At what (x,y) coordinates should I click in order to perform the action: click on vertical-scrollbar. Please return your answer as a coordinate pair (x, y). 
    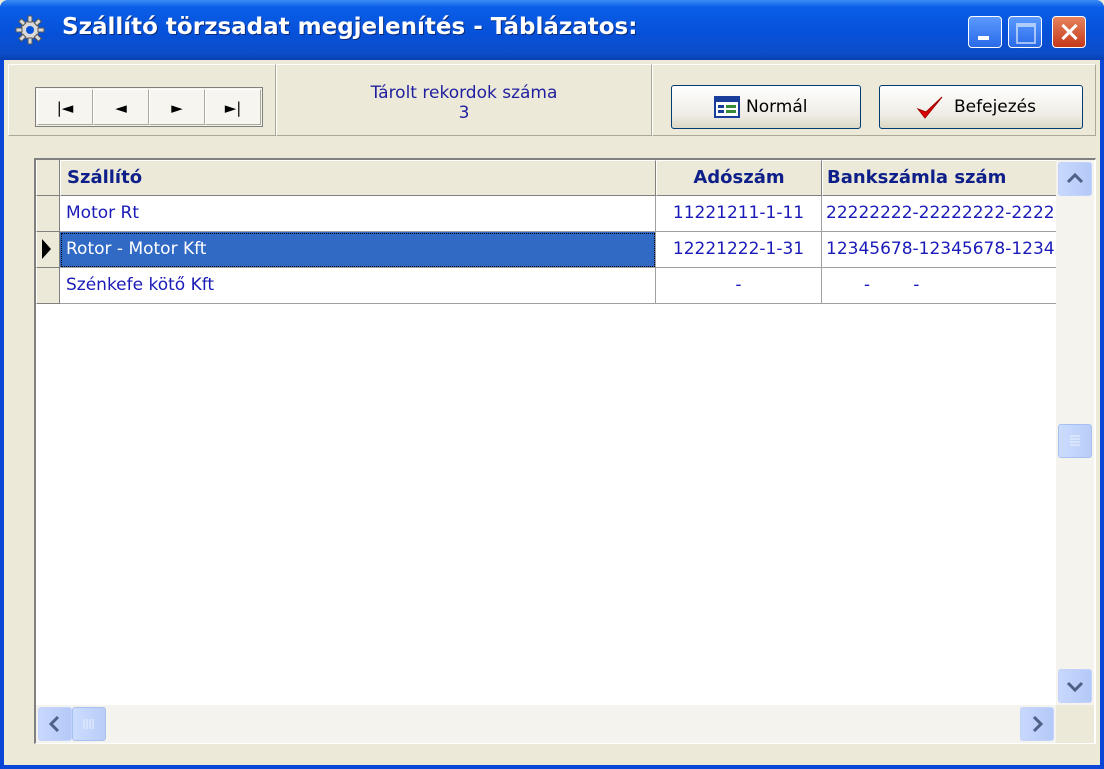
    Looking at the image, I should click on (1075, 432).